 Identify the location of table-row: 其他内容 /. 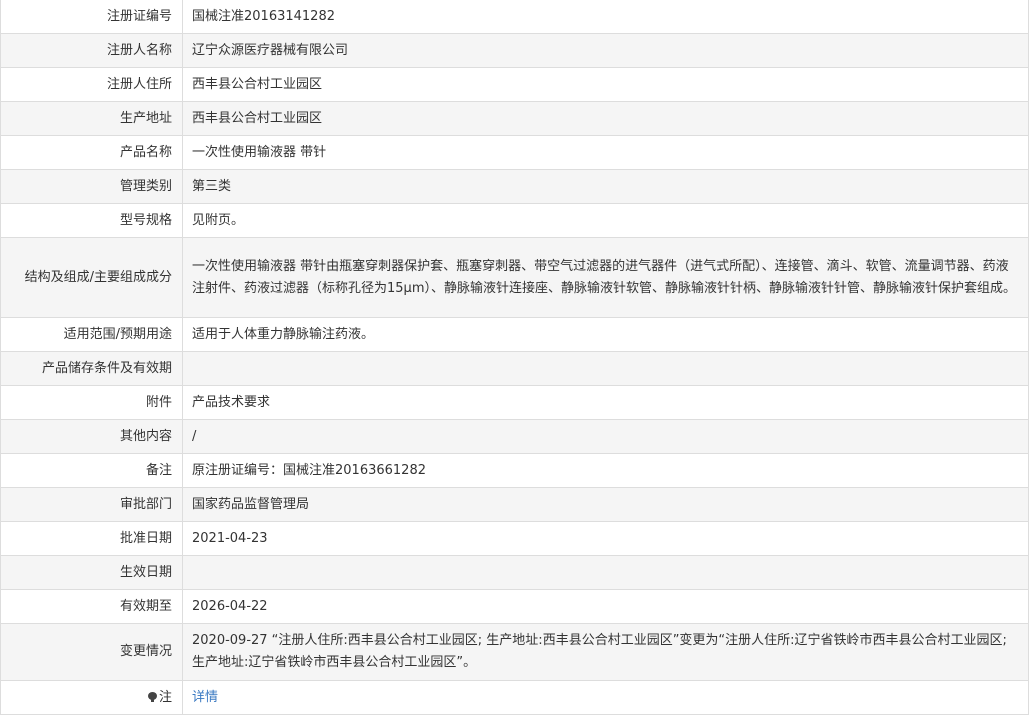
(514, 436).